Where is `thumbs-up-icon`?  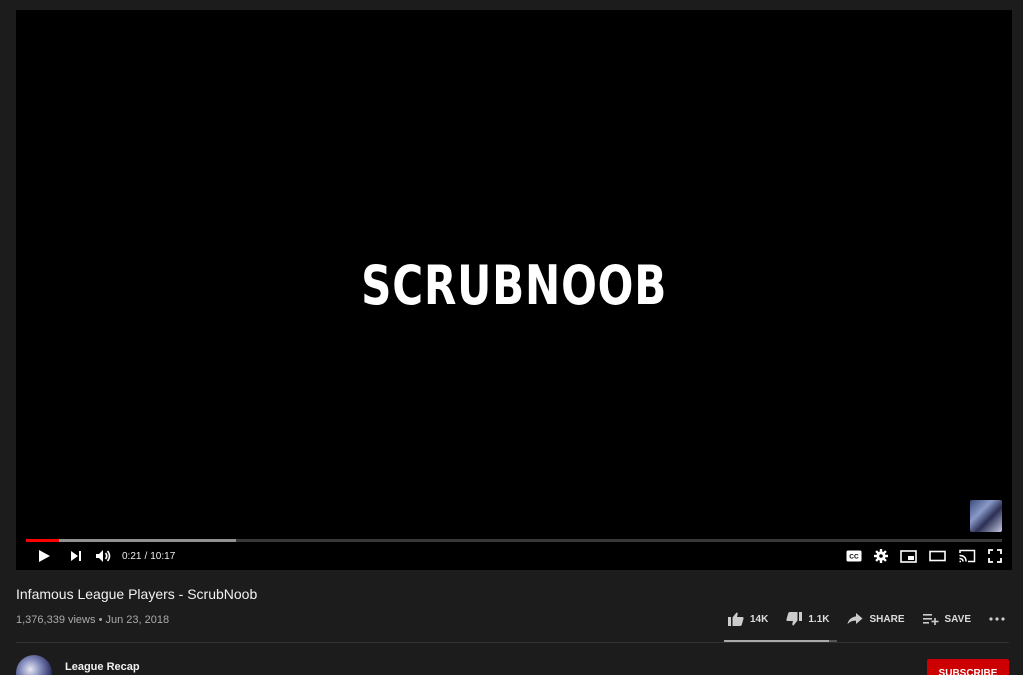 thumbs-up-icon is located at coordinates (736, 619).